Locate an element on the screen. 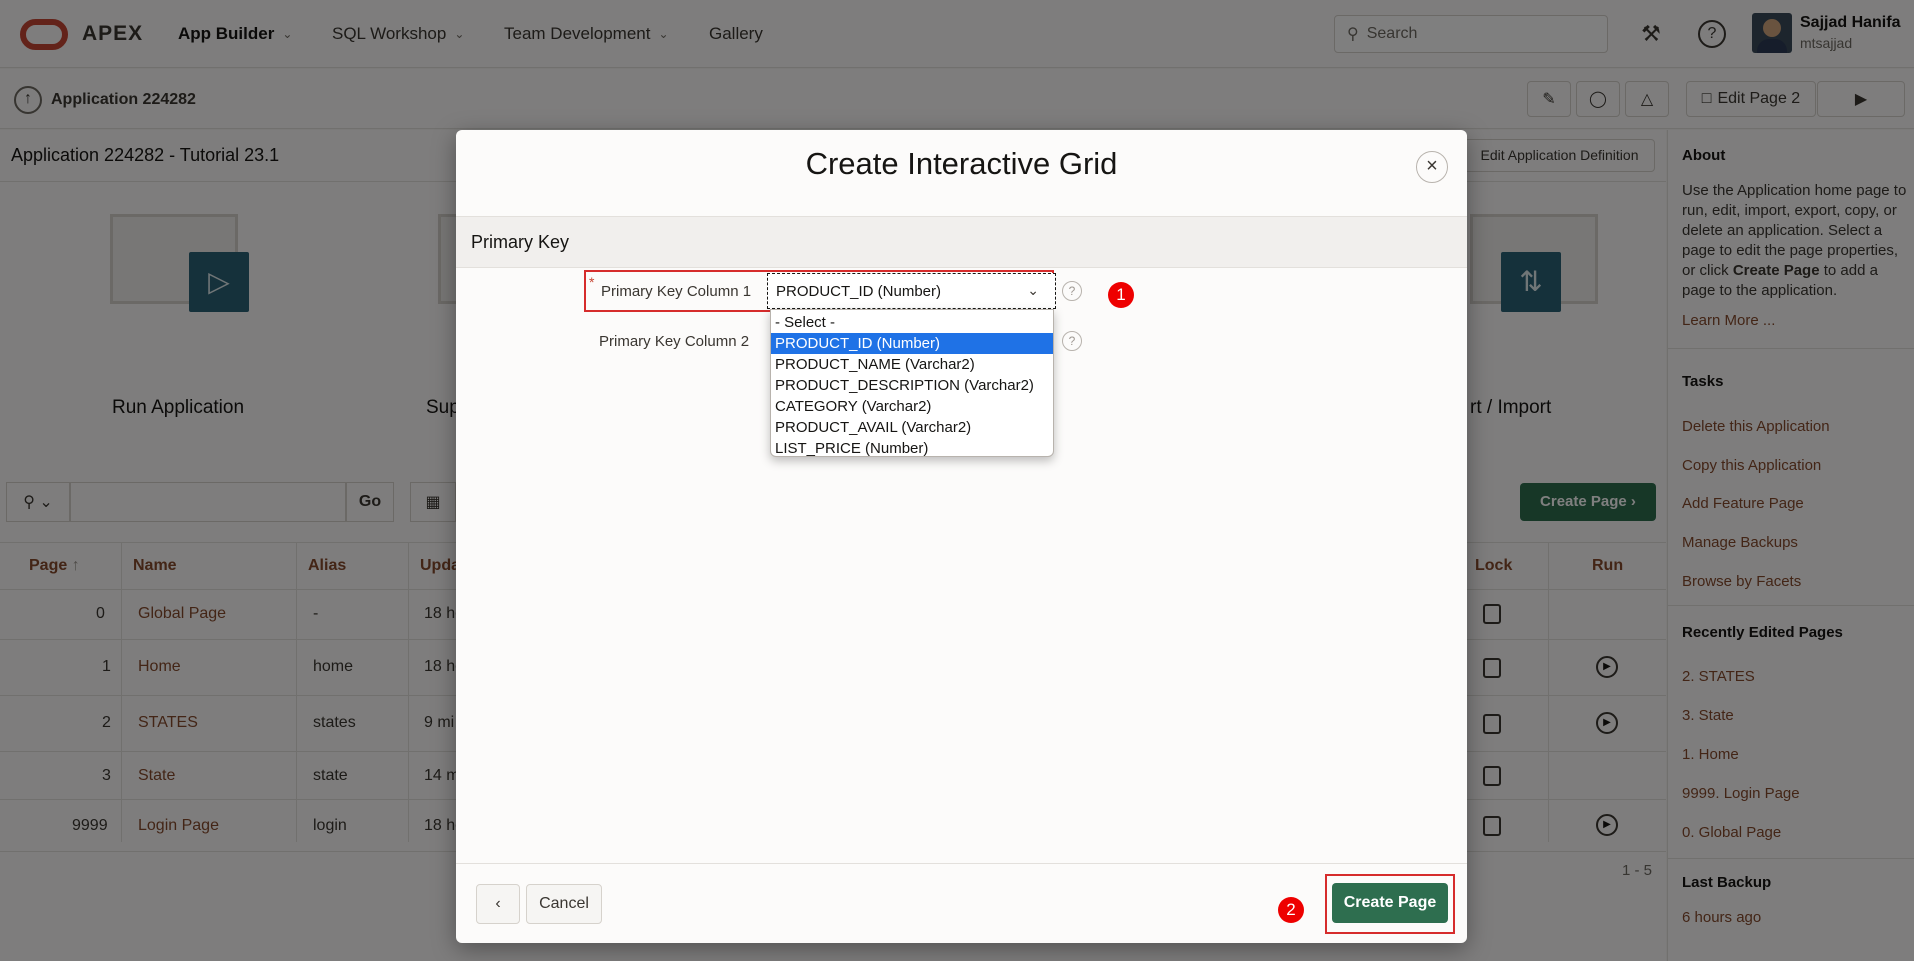 This screenshot has width=1914, height=961. dialog-footer: ‹ Cancel 2 Create Page is located at coordinates (961, 903).